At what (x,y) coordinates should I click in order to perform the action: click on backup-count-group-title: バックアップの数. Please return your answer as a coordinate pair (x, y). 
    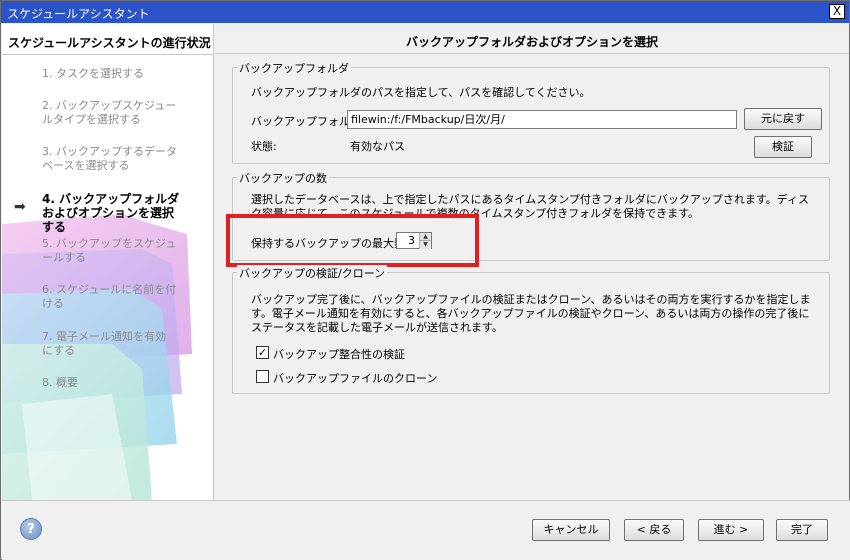
    Looking at the image, I should click on (283, 178).